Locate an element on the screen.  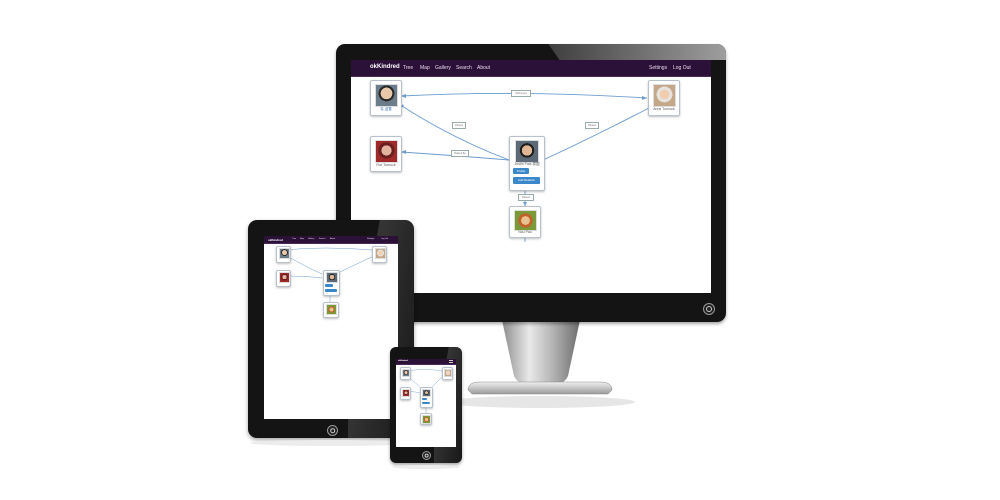
edge-label-partnered: Partnered is located at coordinates (521, 93).